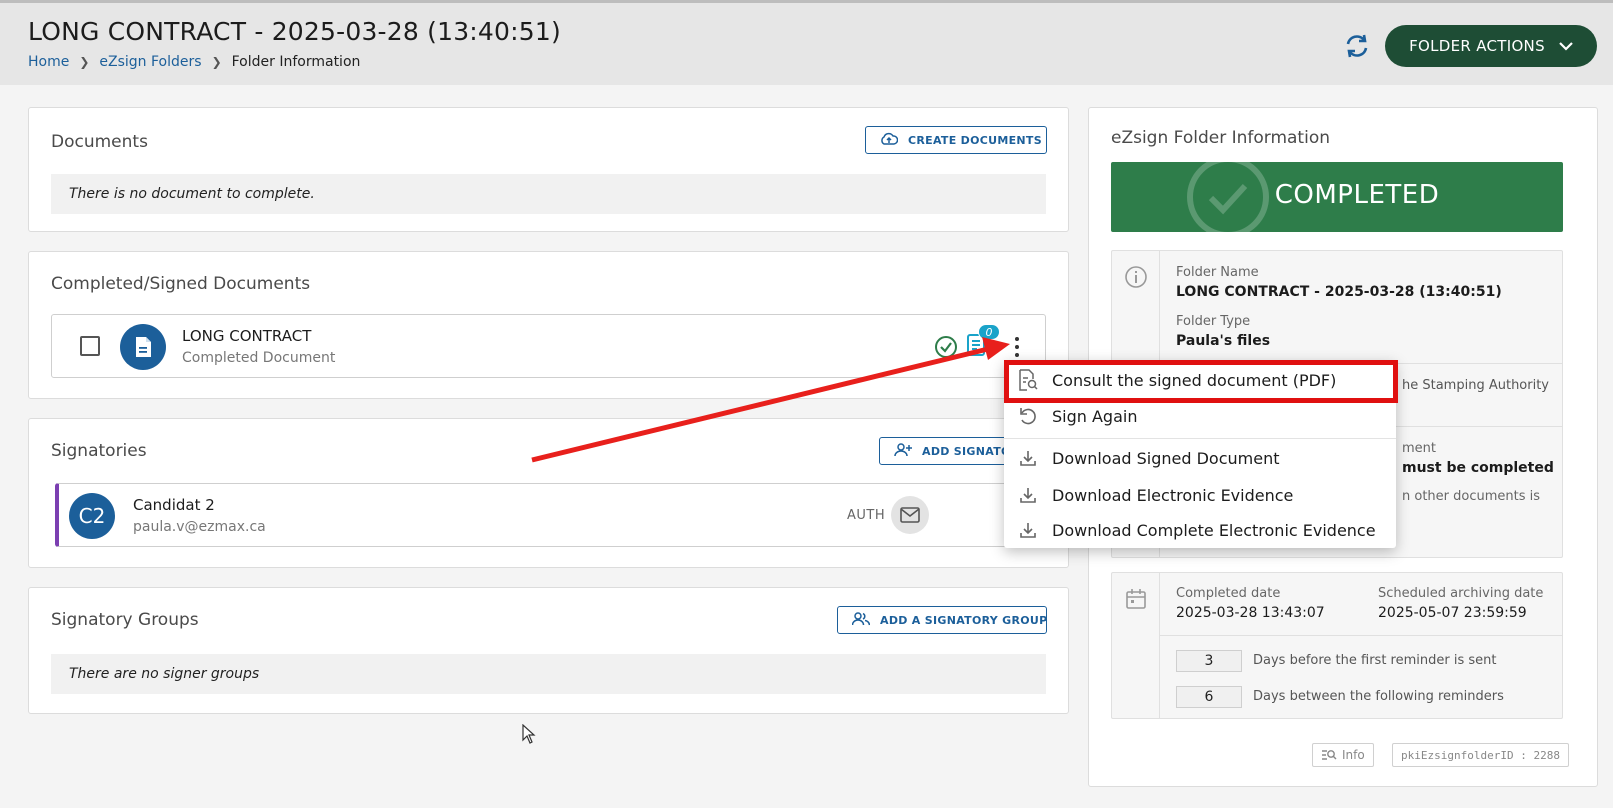 This screenshot has height=808, width=1613. I want to click on folder-info-title: eZsign Folder Information, so click(1220, 138).